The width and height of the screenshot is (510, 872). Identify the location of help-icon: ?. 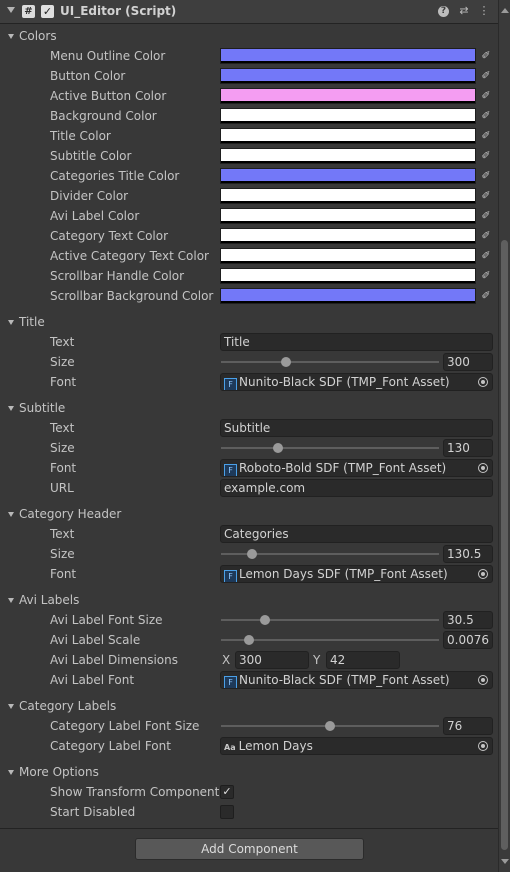
(443, 11).